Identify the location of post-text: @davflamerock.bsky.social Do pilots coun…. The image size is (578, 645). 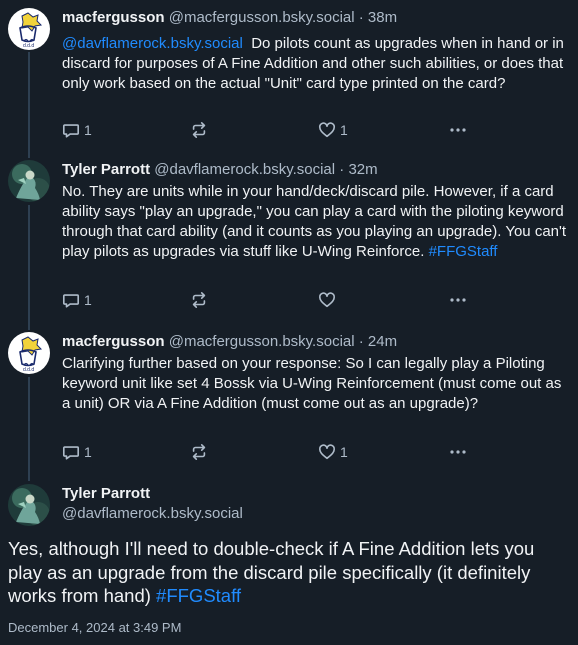
(315, 64).